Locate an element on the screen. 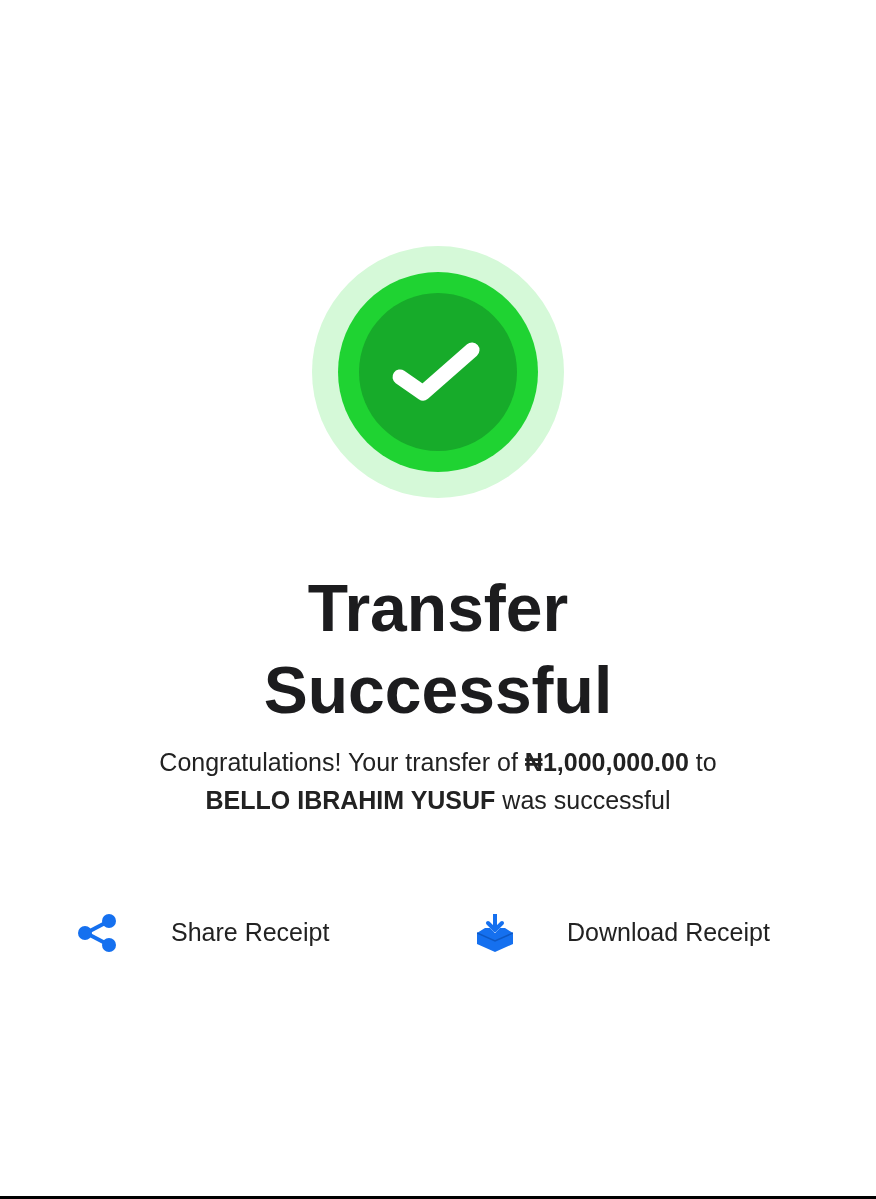  download-receipt-button: Download Receipt is located at coordinates (623, 933).